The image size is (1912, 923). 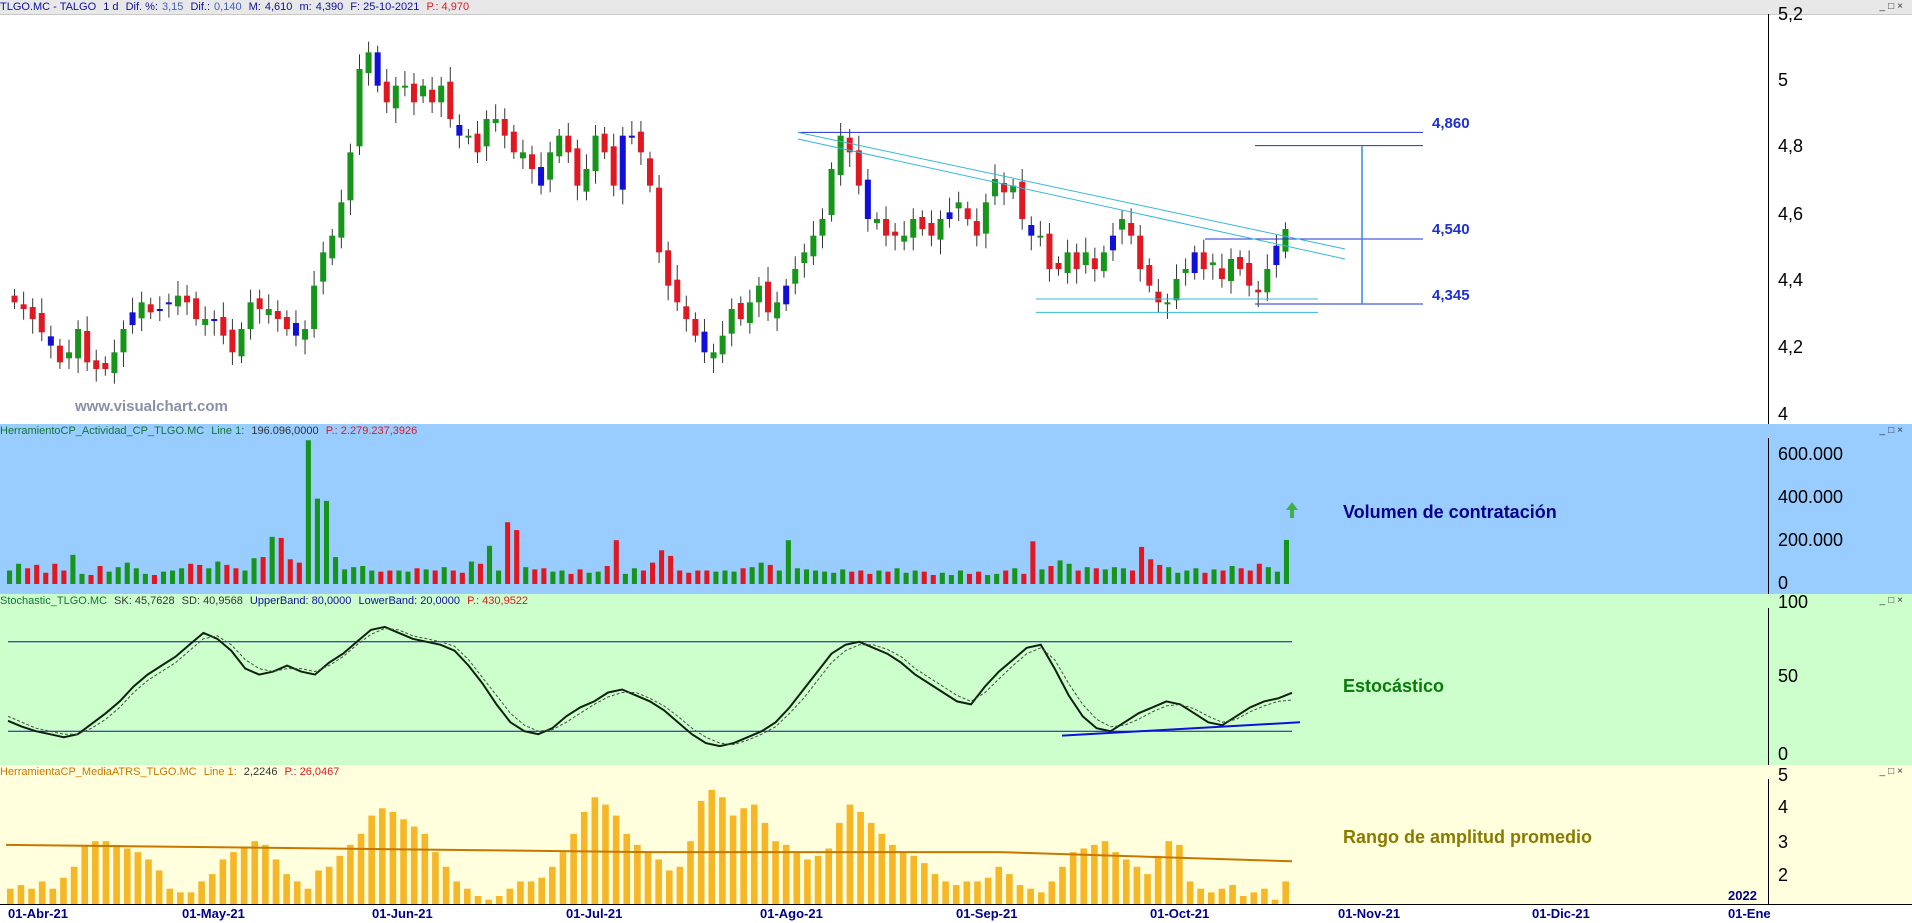 What do you see at coordinates (1450, 512) in the screenshot?
I see `volume-title: Volumen de contratación` at bounding box center [1450, 512].